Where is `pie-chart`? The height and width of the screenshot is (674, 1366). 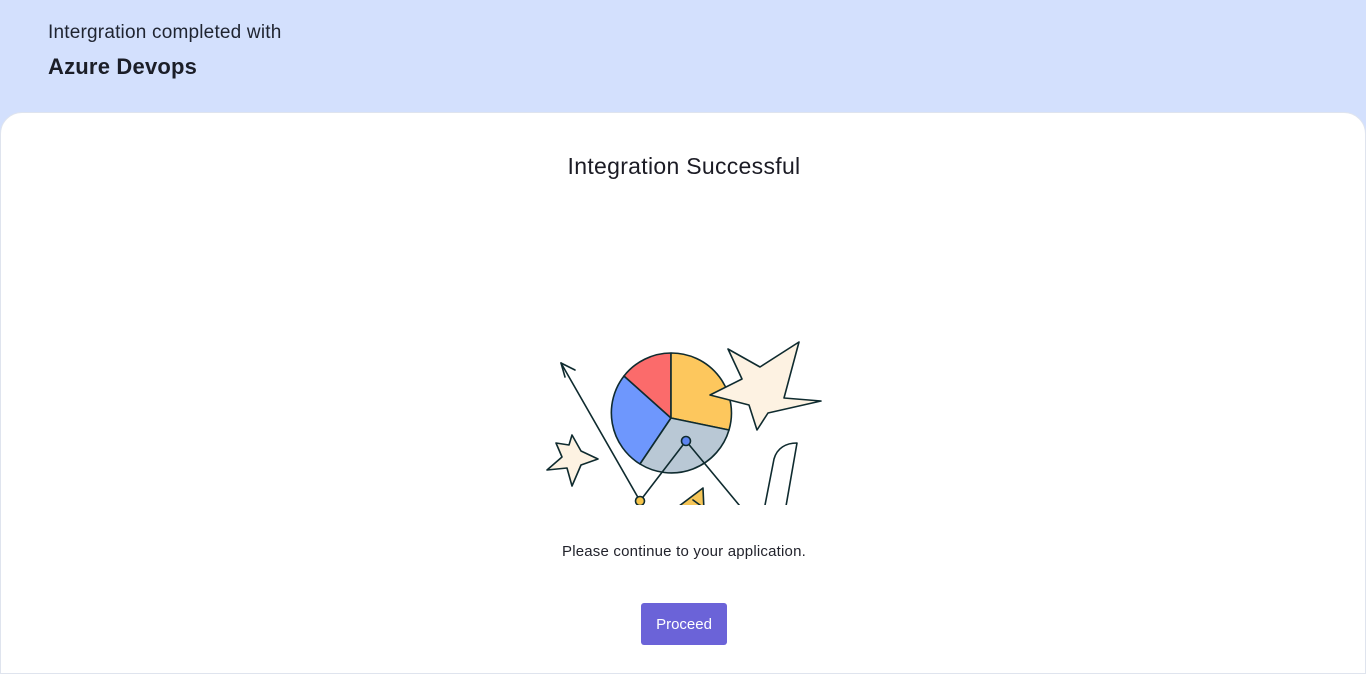 pie-chart is located at coordinates (671, 413).